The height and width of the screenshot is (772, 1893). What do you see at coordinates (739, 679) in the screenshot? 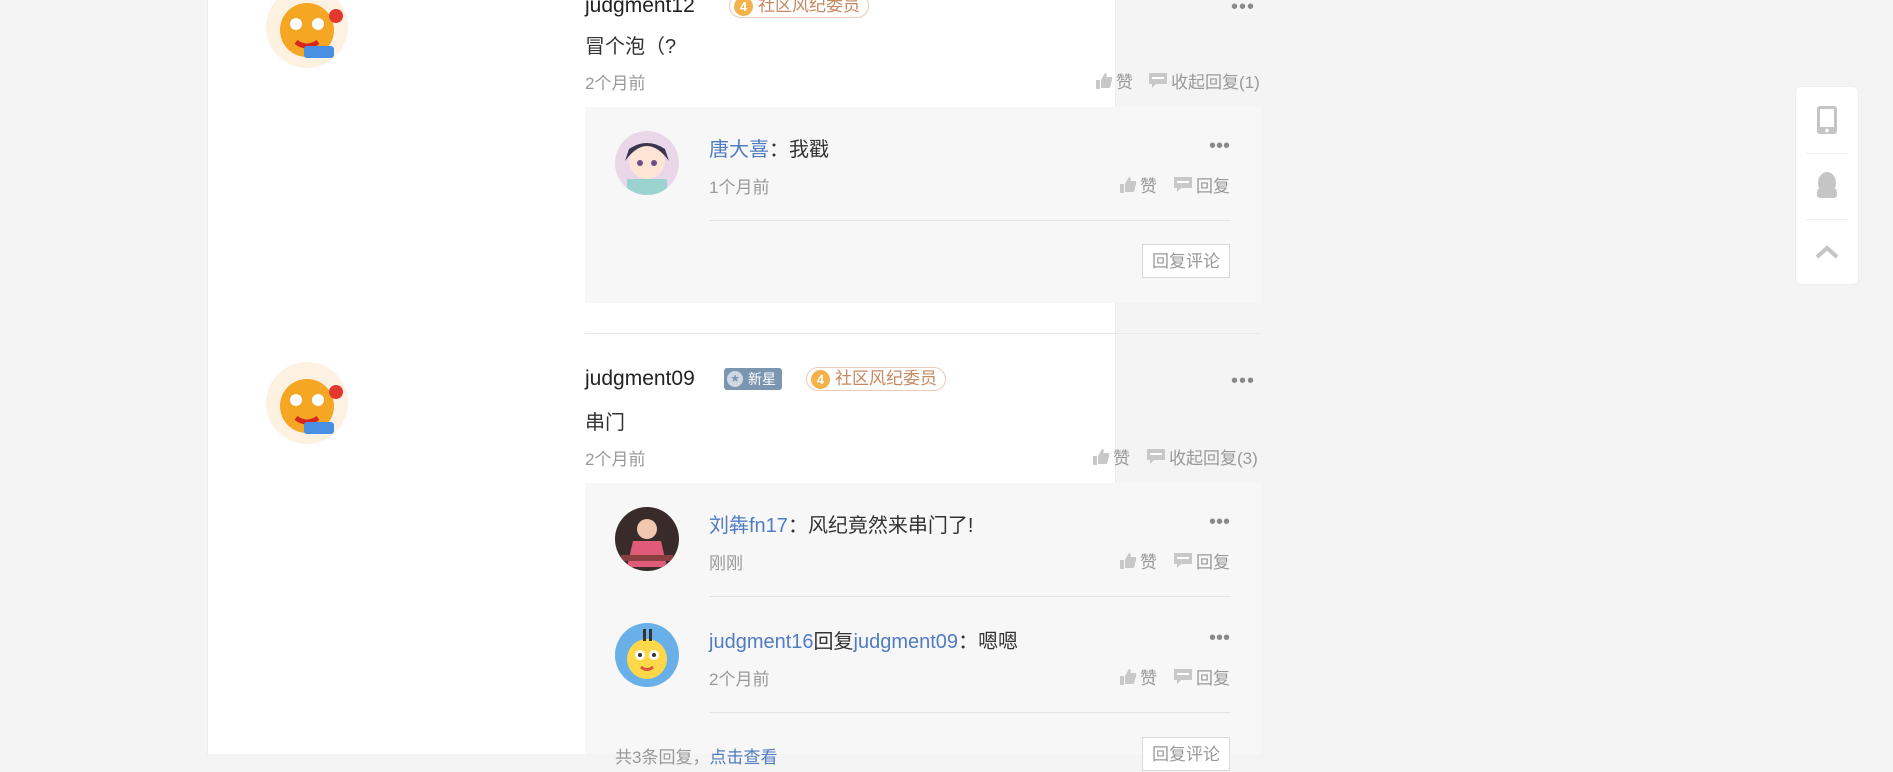
I see `reply-time: 2个月前` at bounding box center [739, 679].